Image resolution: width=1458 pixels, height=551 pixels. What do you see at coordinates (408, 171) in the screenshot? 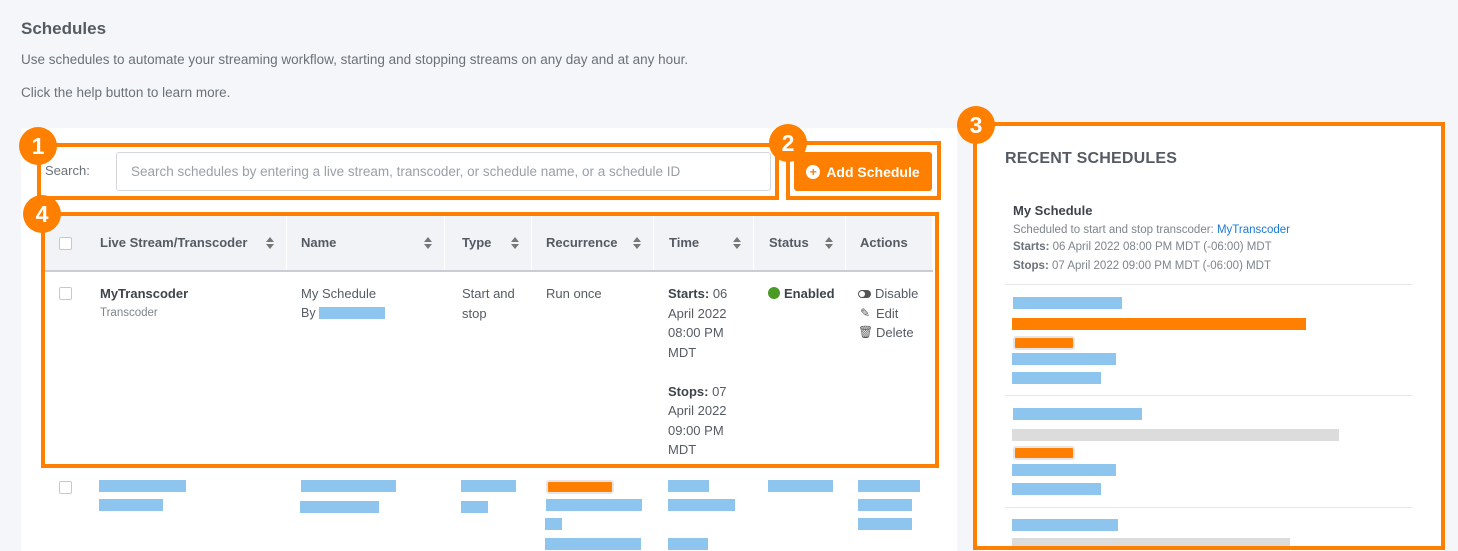
I see `callout-box-search` at bounding box center [408, 171].